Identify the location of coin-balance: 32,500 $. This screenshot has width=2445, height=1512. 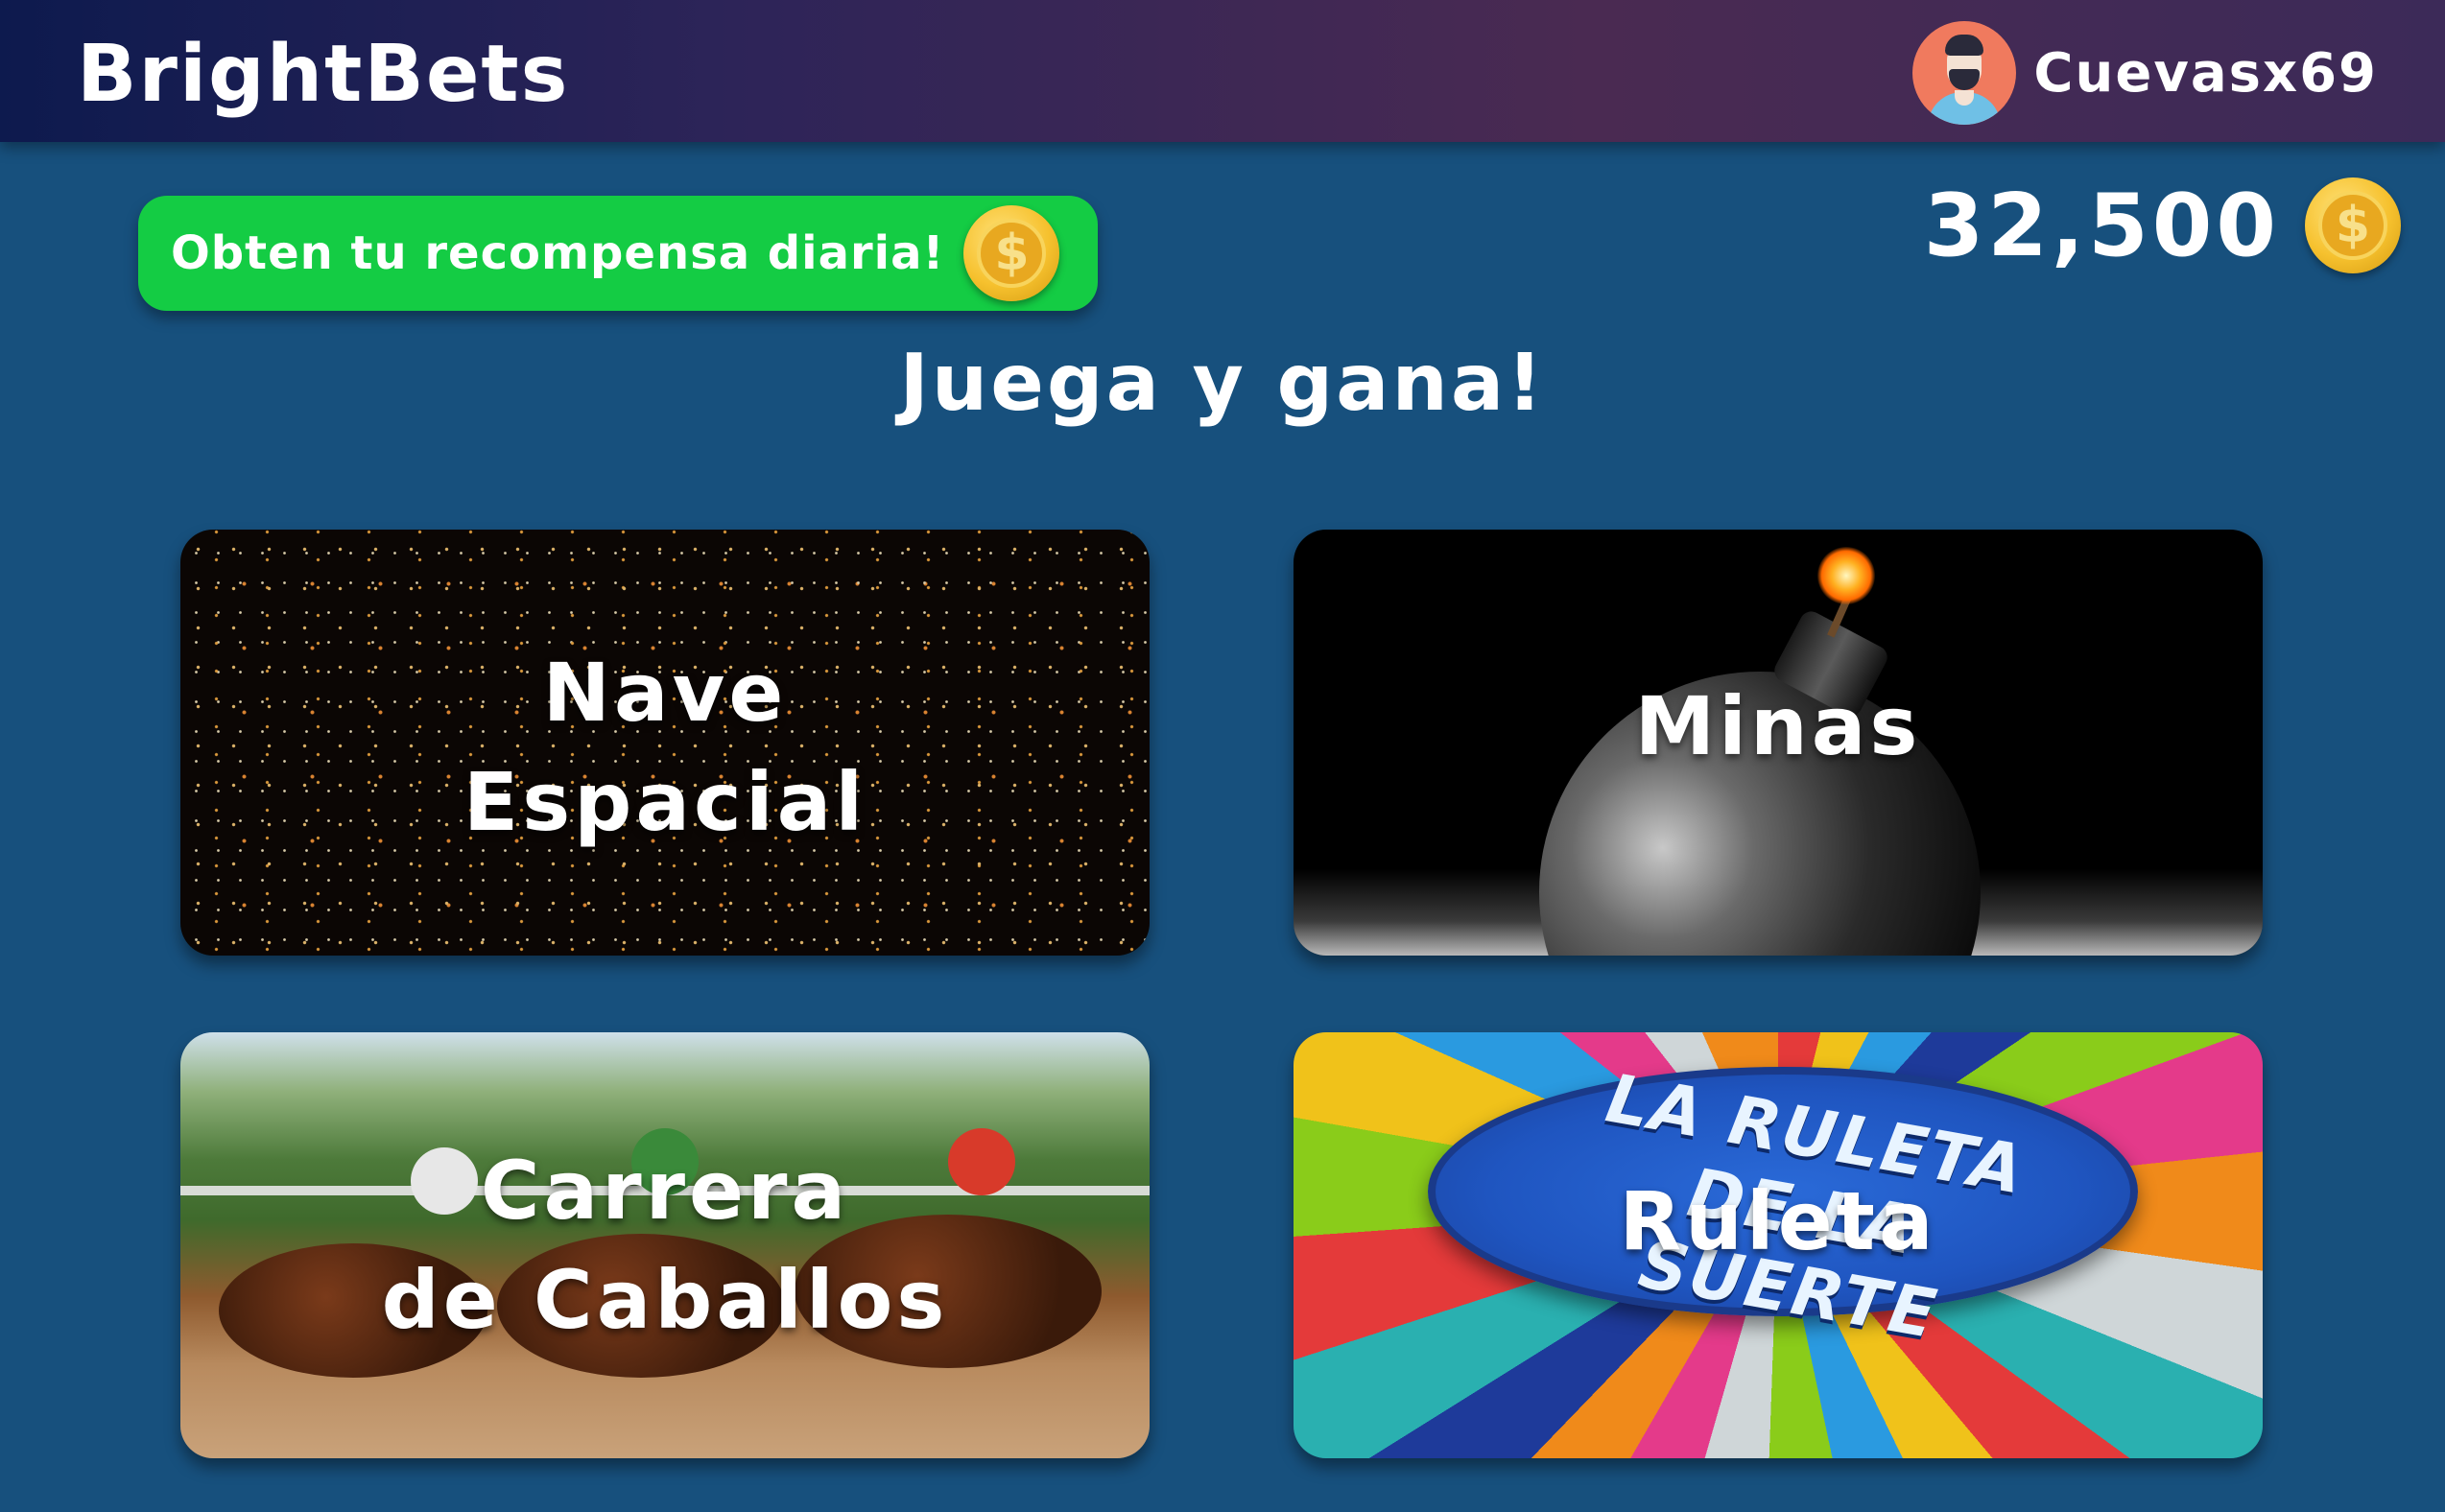
(2162, 225).